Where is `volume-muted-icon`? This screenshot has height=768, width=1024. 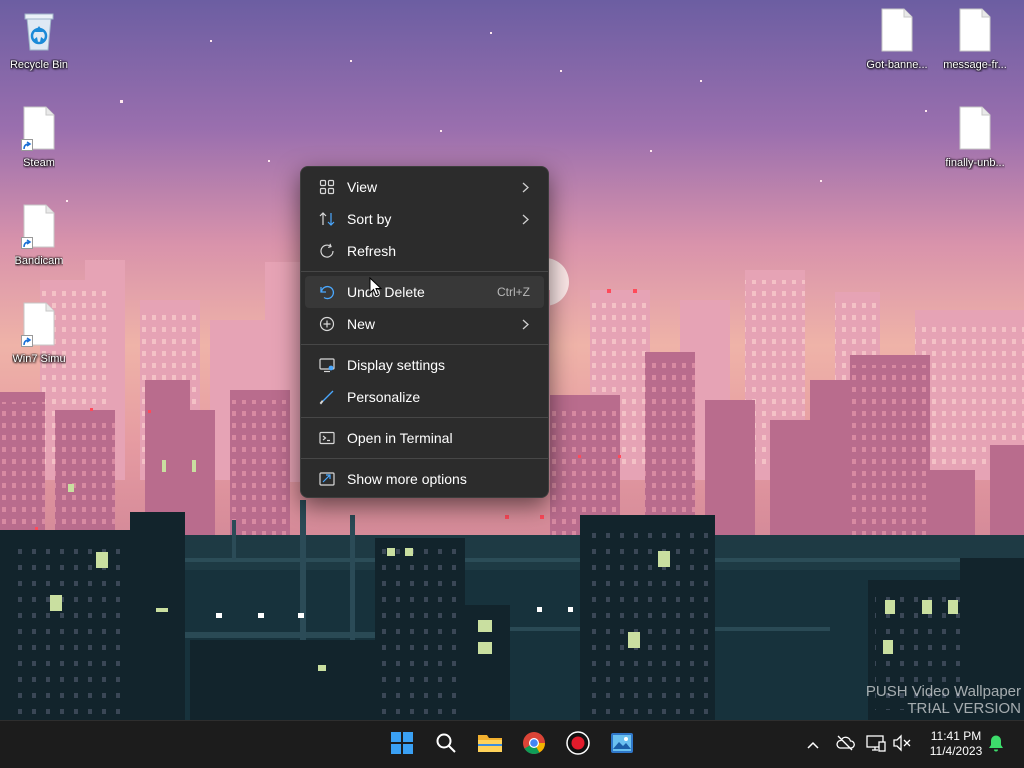
volume-muted-icon is located at coordinates (902, 745).